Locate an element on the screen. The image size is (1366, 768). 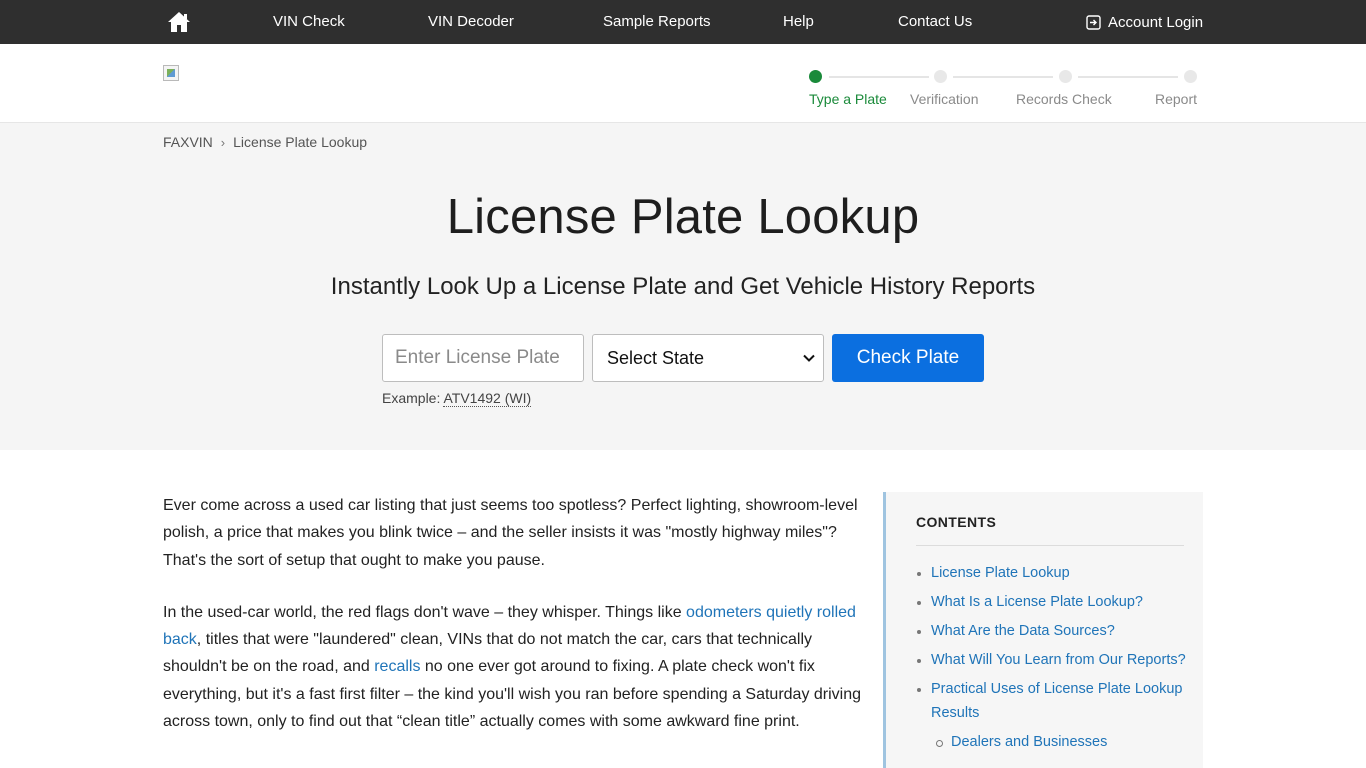
account-login-label: Account Login is located at coordinates (1156, 22).